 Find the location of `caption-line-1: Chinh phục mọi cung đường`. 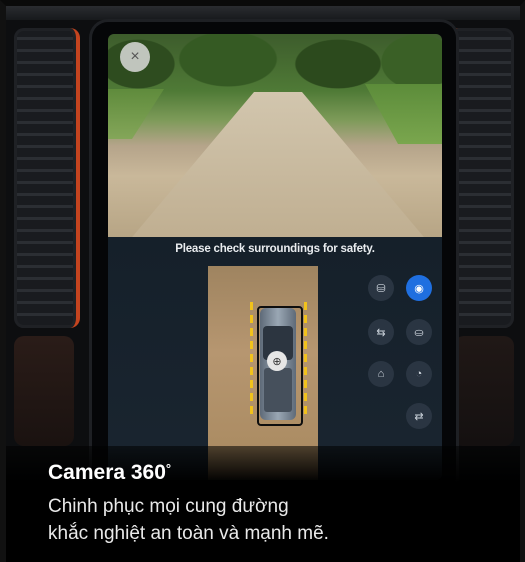

caption-line-1: Chinh phục mọi cung đường is located at coordinates (168, 506).